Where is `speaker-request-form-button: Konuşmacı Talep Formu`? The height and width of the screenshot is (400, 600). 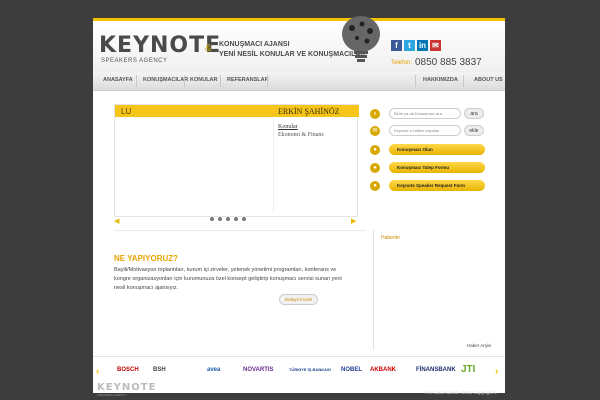 speaker-request-form-button: Konuşmacı Talep Formu is located at coordinates (437, 167).